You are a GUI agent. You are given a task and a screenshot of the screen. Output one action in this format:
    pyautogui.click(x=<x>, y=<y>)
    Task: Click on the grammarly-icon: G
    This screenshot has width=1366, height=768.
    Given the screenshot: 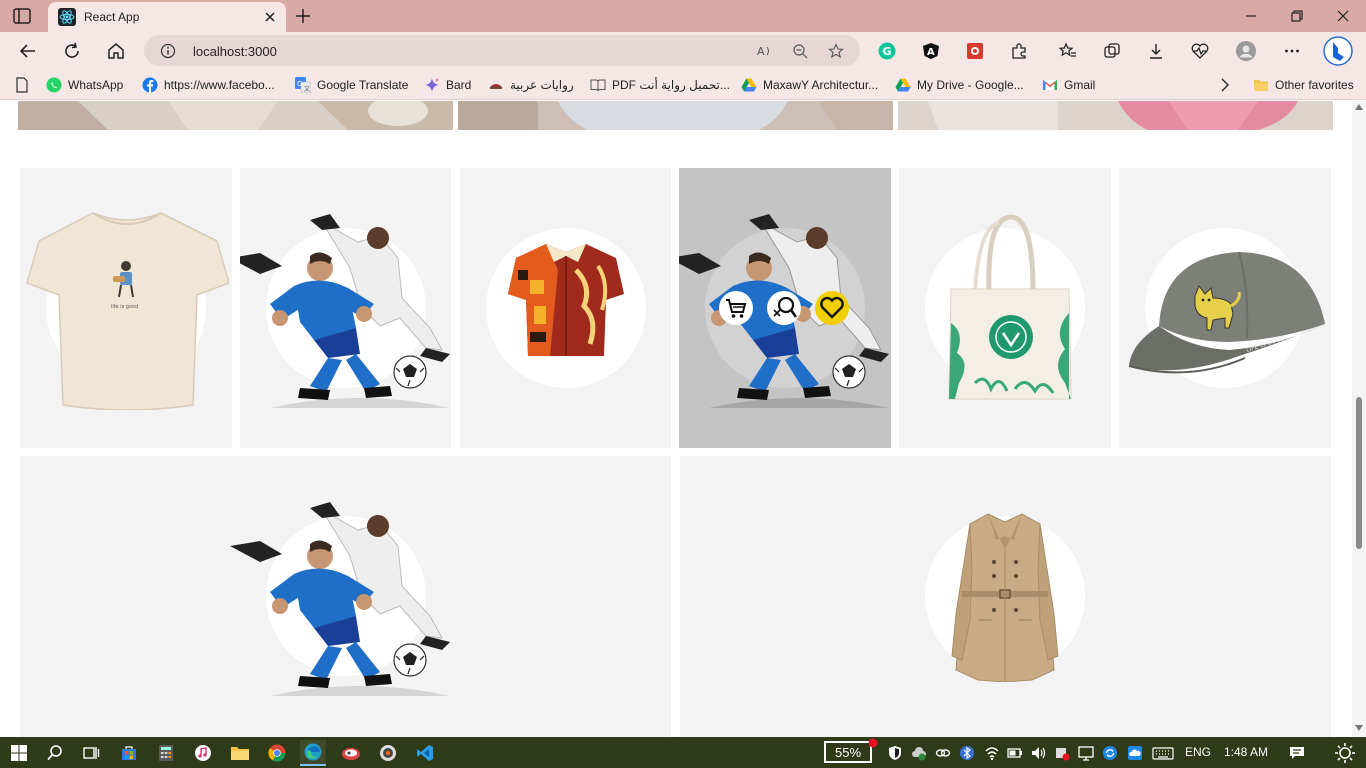 What is the action you would take?
    pyautogui.click(x=887, y=51)
    